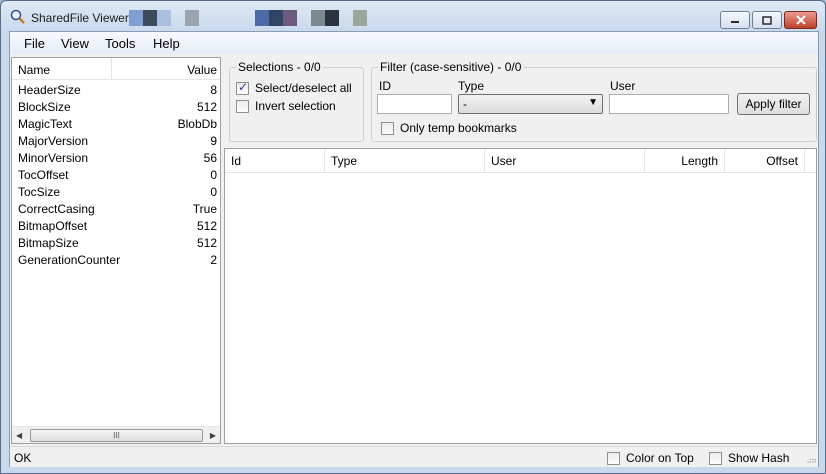  What do you see at coordinates (116, 157) in the screenshot?
I see `property-row: MinorVersion 56` at bounding box center [116, 157].